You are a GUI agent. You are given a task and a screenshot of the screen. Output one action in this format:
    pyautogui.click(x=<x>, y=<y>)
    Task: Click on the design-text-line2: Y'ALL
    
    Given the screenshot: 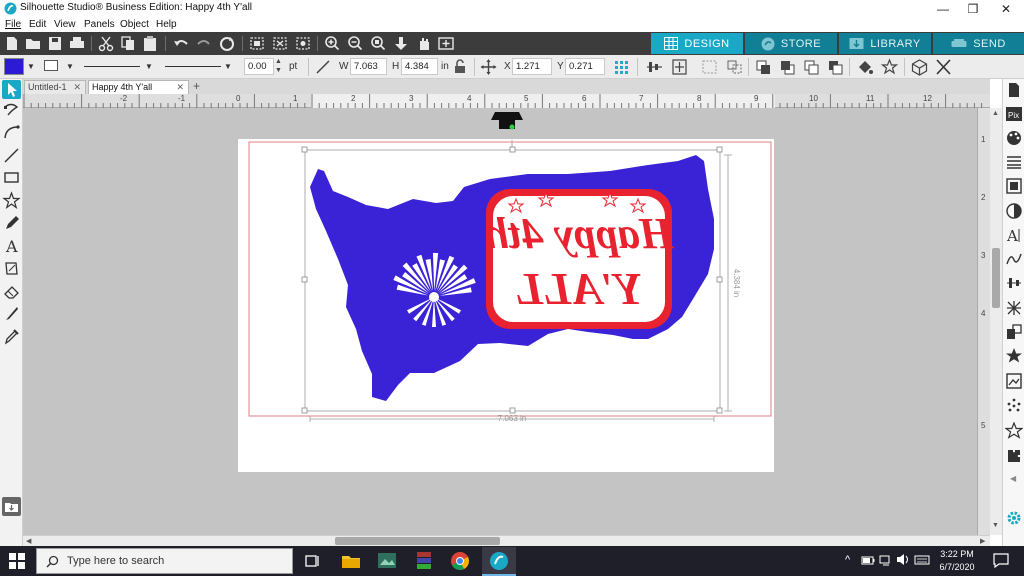 What is the action you would take?
    pyautogui.click(x=579, y=288)
    